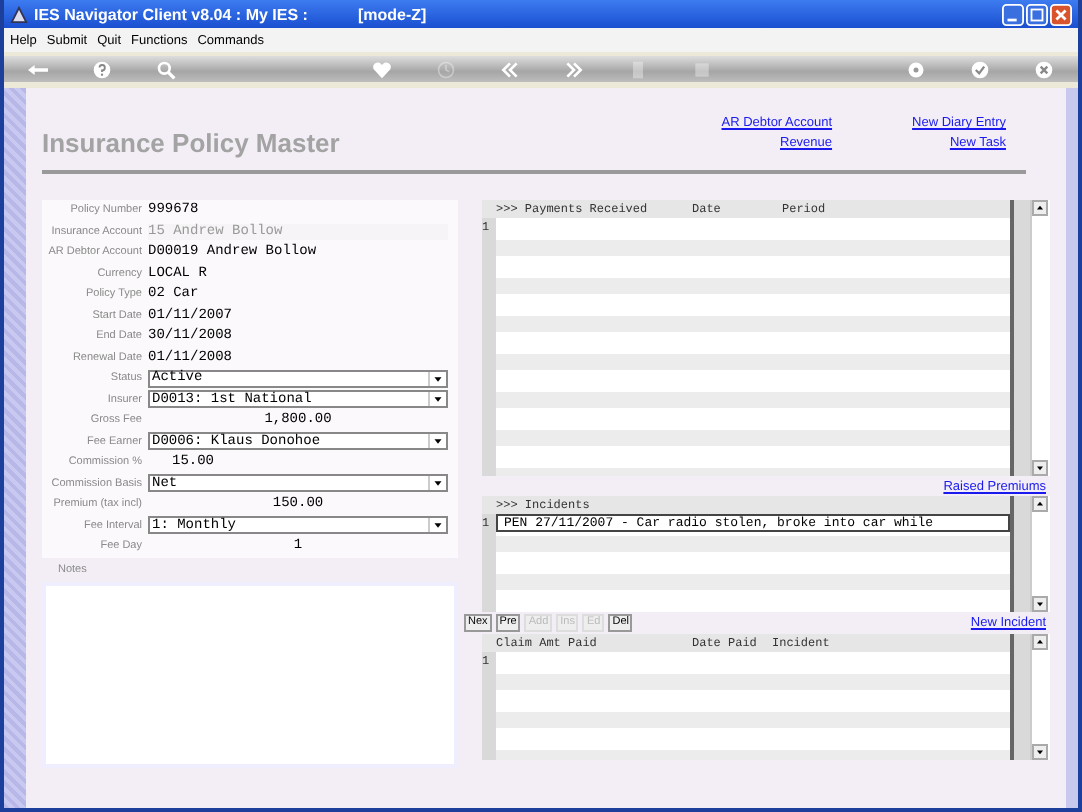 This screenshot has height=812, width=1082. Describe the element at coordinates (980, 69) in the screenshot. I see `check-icon` at that location.